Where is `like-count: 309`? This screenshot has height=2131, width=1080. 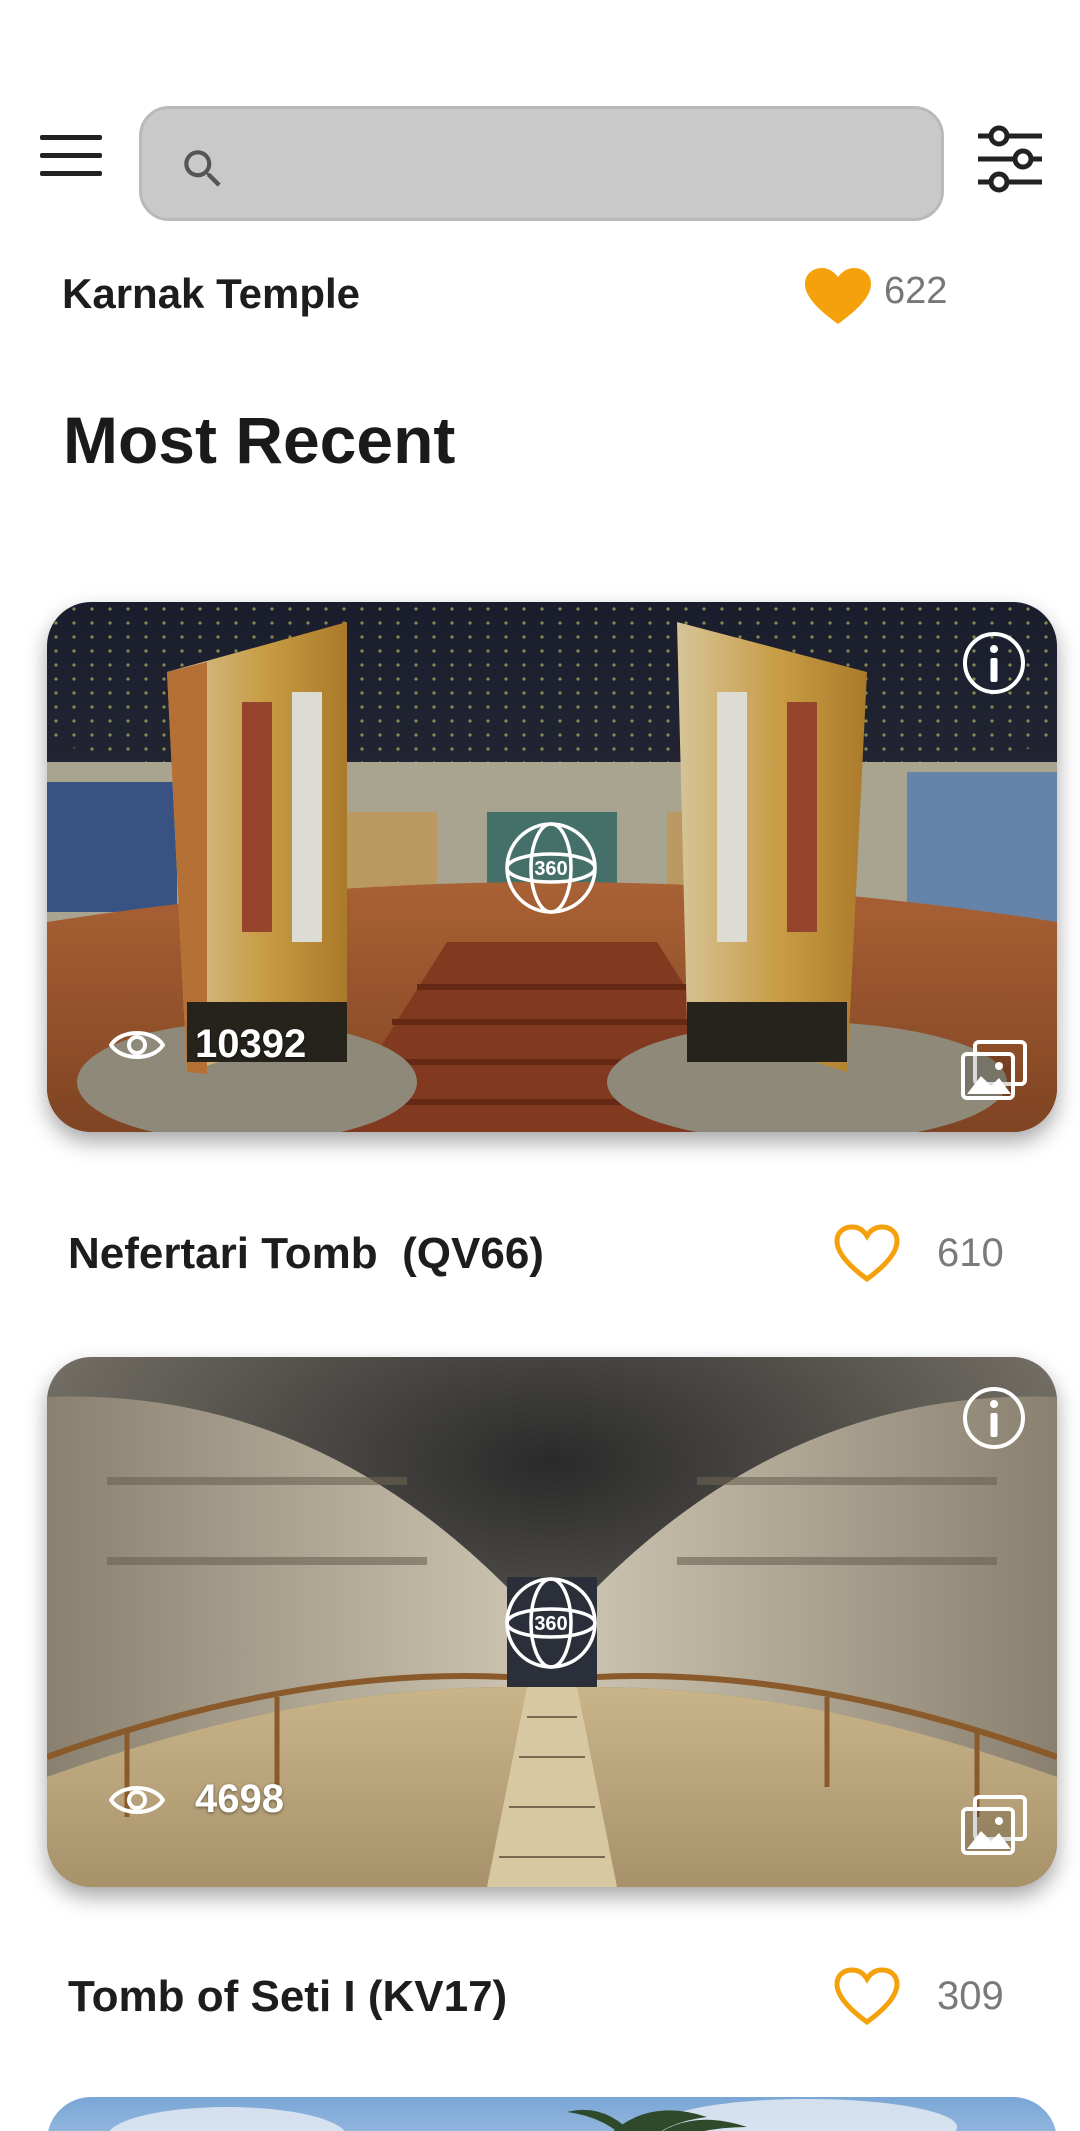
like-count: 309 is located at coordinates (970, 1996).